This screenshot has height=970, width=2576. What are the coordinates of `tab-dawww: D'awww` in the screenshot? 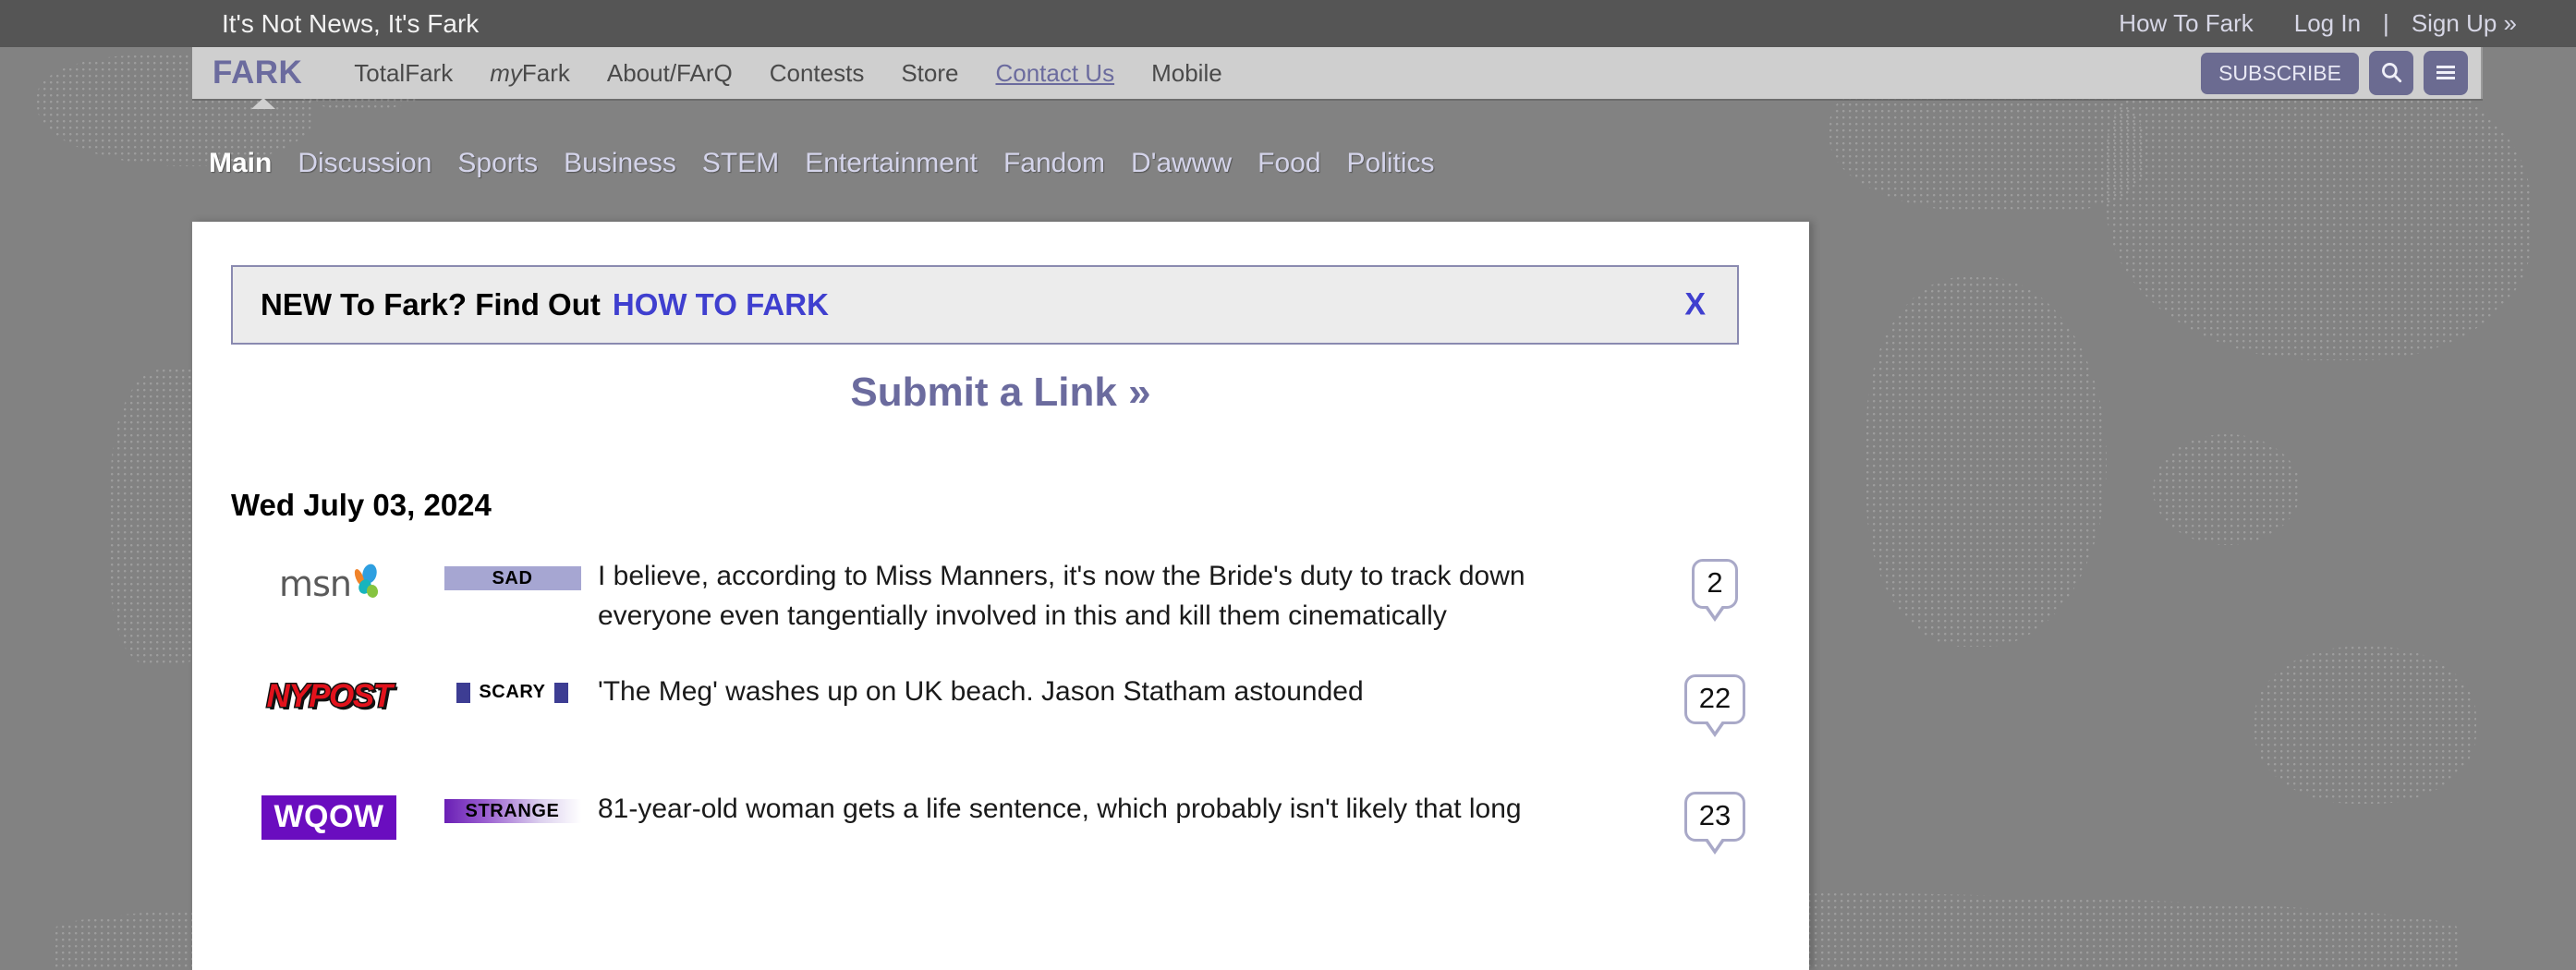 It's located at (1181, 163).